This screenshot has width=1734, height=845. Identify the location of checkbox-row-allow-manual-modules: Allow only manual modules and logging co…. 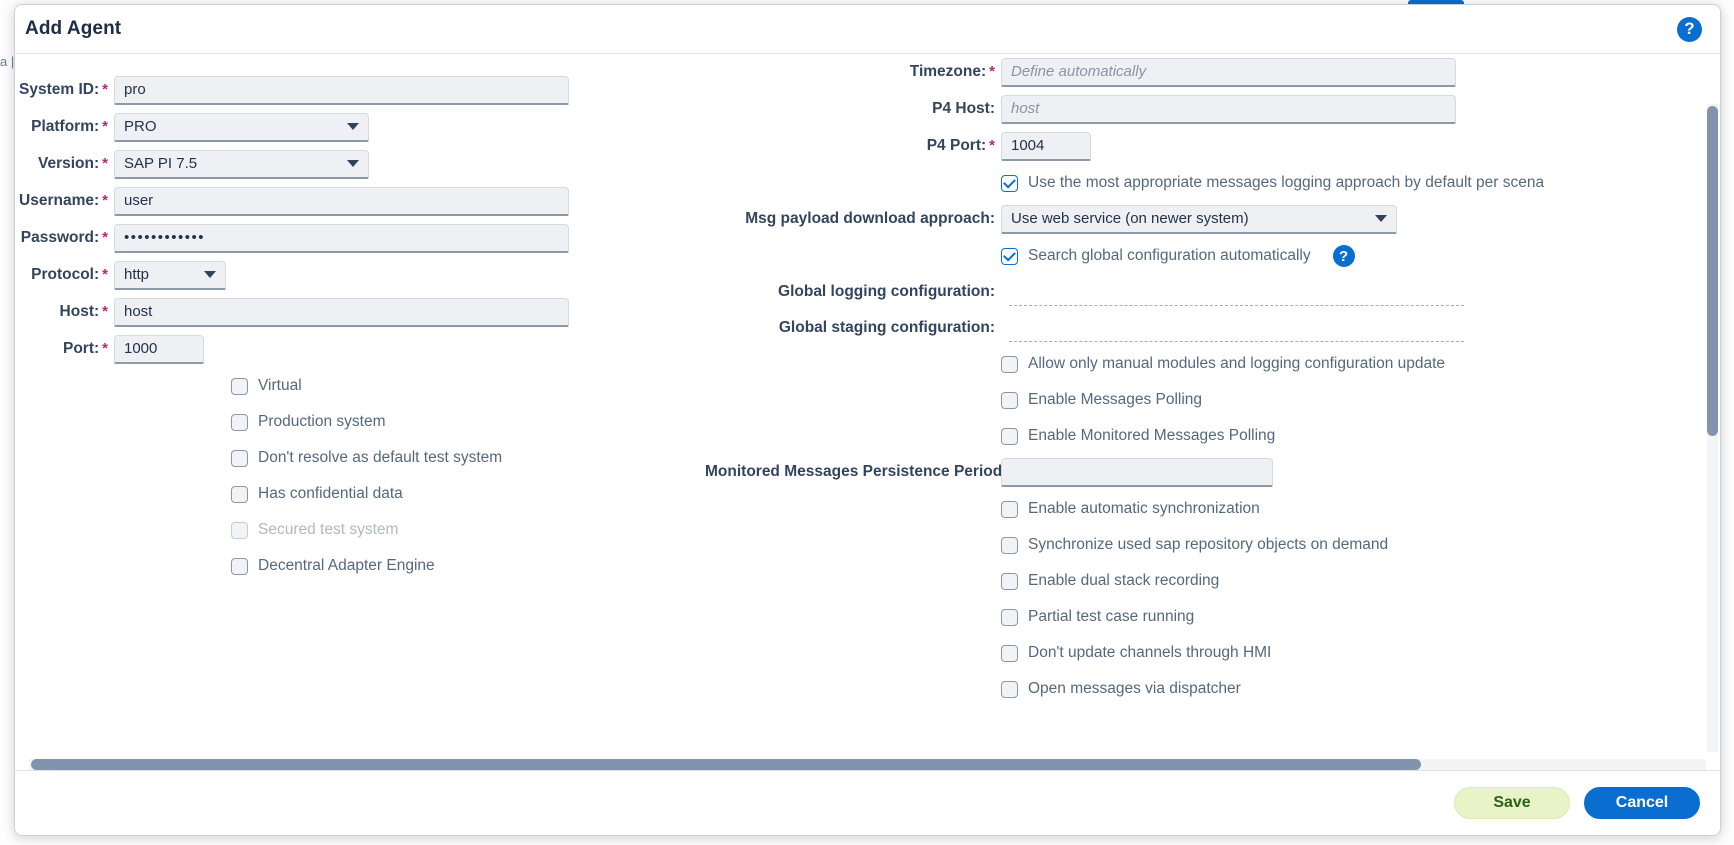
(1195, 364).